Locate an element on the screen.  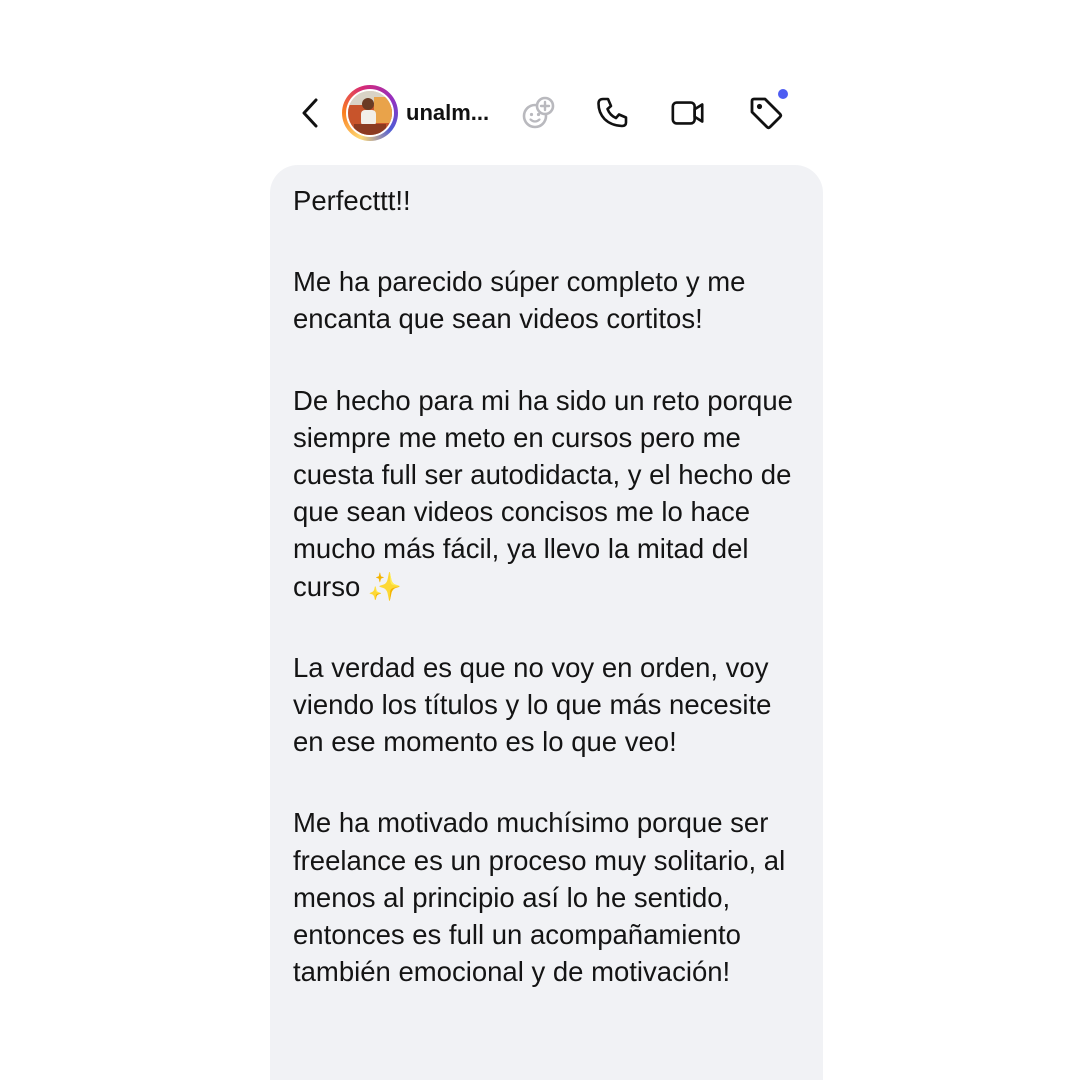
tag-icon is located at coordinates (766, 113).